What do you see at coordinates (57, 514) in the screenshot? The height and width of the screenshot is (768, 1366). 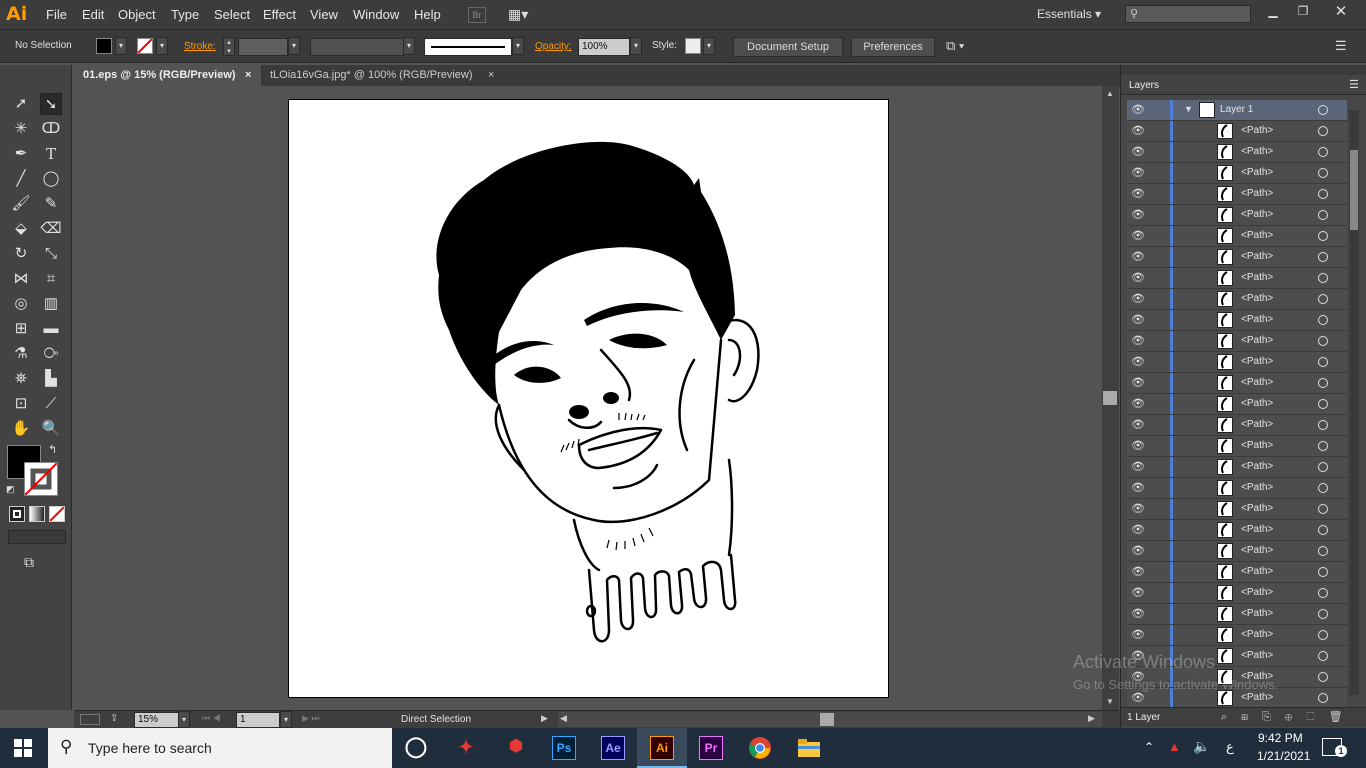 I see `none-mode-icon` at bounding box center [57, 514].